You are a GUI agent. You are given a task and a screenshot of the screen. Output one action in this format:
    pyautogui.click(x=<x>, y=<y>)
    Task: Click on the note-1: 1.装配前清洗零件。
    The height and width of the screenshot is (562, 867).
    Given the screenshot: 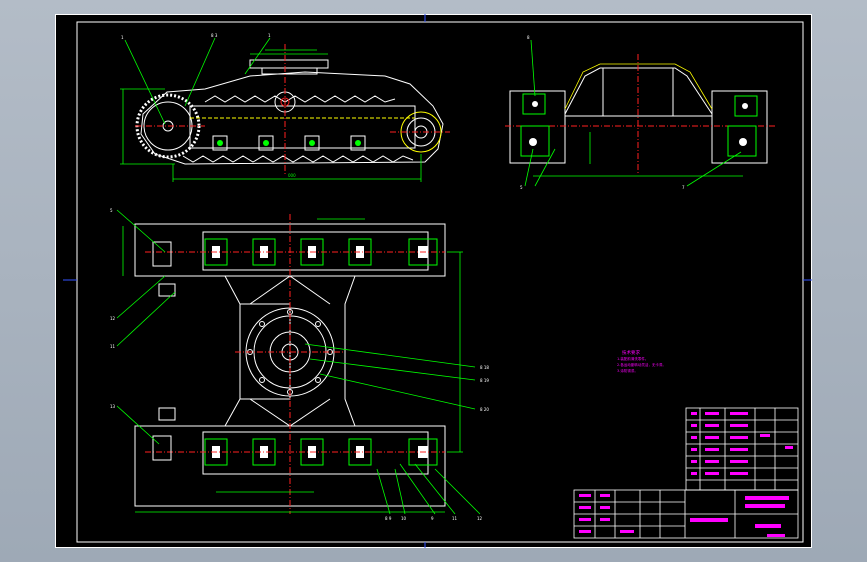 What is the action you would take?
    pyautogui.click(x=632, y=358)
    